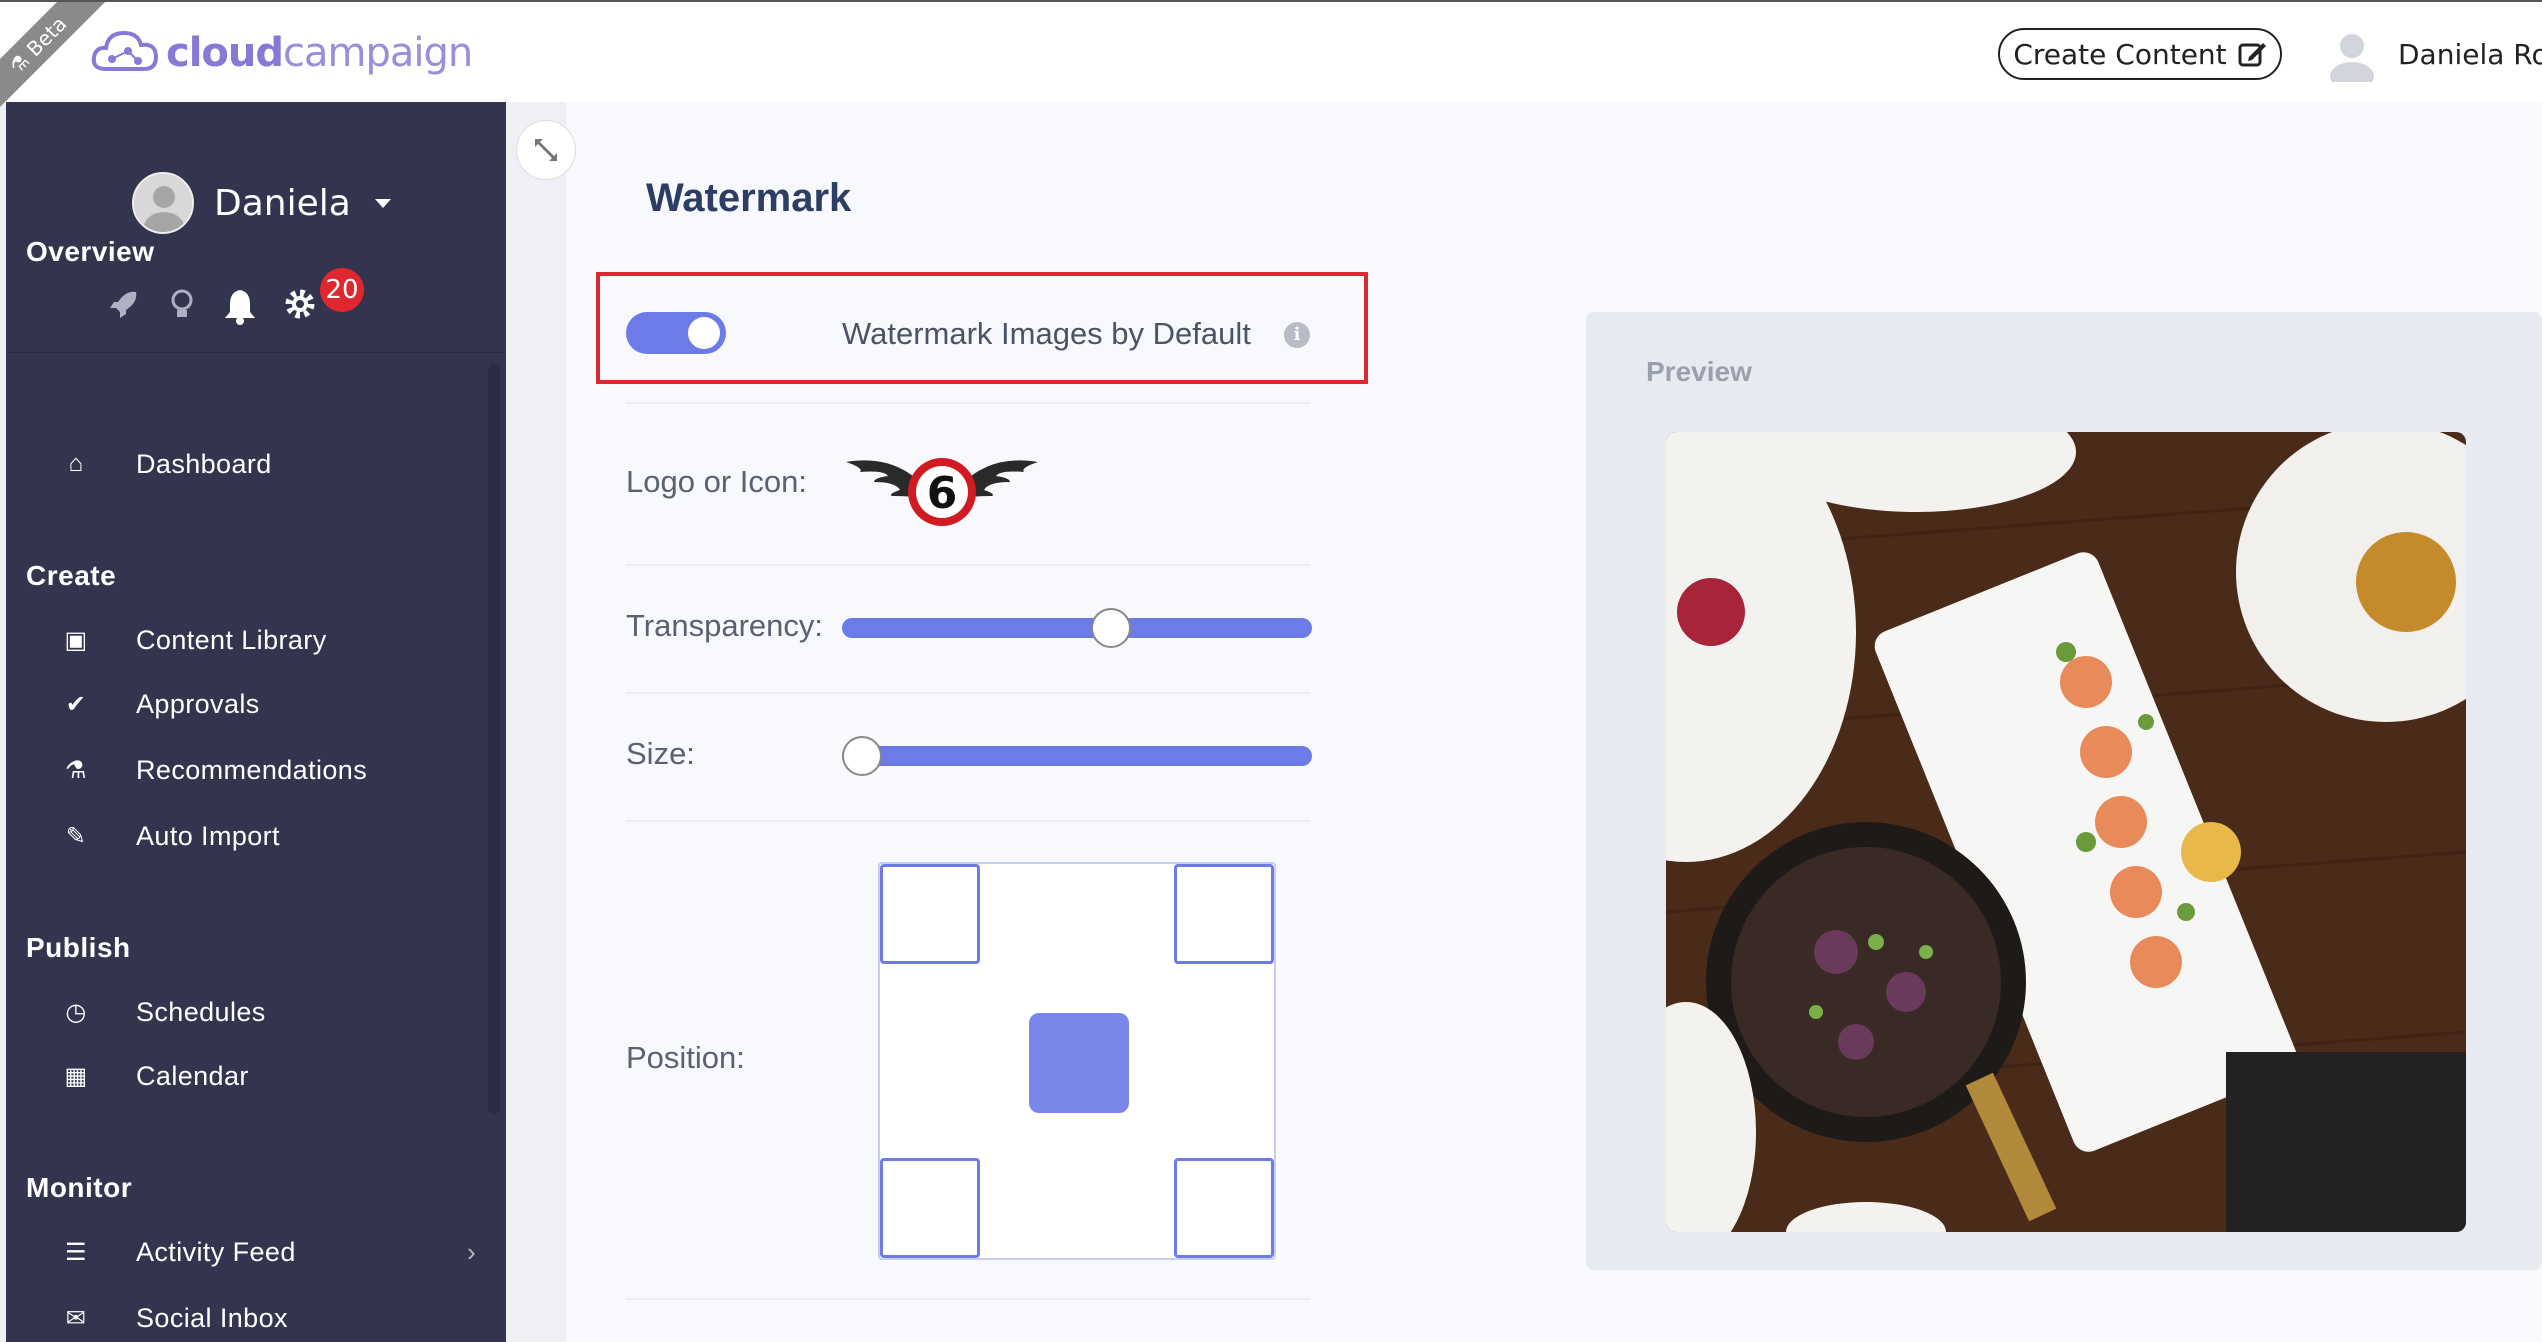 Image resolution: width=2542 pixels, height=1342 pixels. I want to click on app-logo: cloudcampaign, so click(279, 53).